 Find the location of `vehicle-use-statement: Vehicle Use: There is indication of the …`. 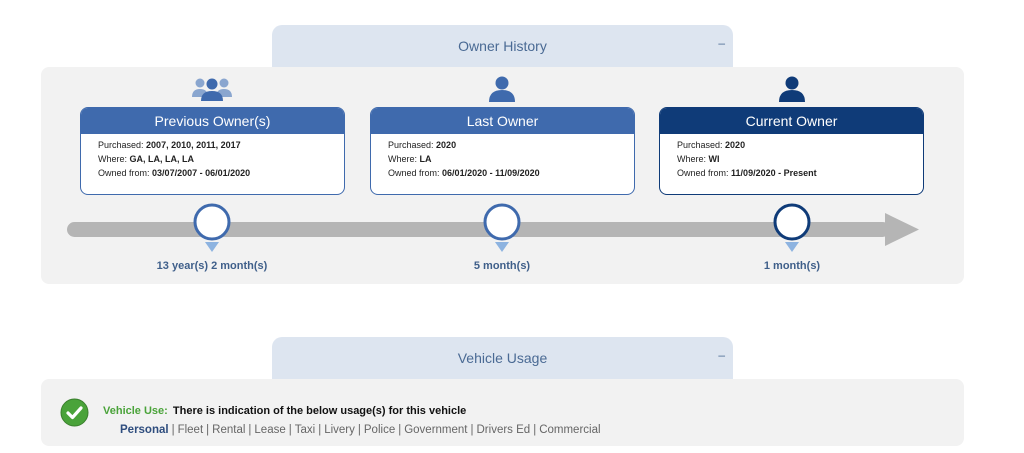

vehicle-use-statement: Vehicle Use: There is indication of the … is located at coordinates (284, 411).